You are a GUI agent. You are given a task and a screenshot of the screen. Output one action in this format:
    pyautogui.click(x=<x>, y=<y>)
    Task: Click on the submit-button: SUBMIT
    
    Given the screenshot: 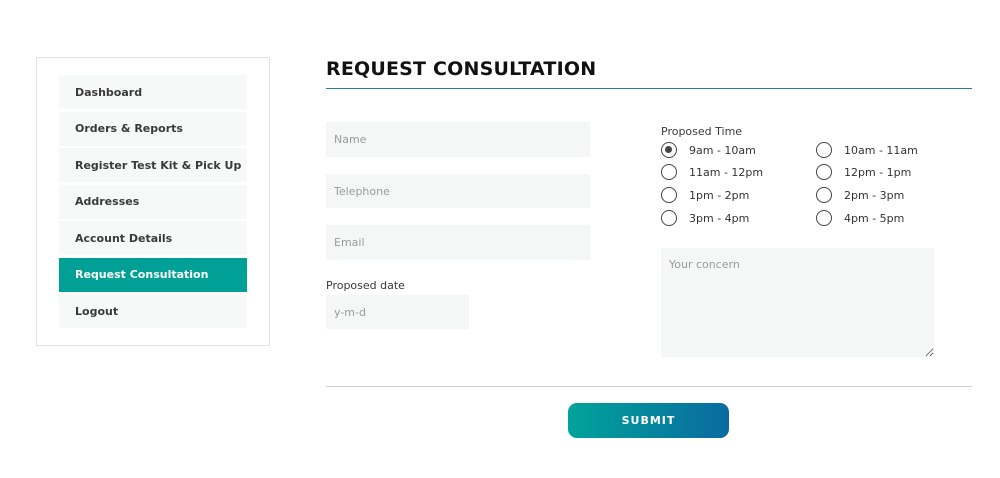 What is the action you would take?
    pyautogui.click(x=648, y=420)
    